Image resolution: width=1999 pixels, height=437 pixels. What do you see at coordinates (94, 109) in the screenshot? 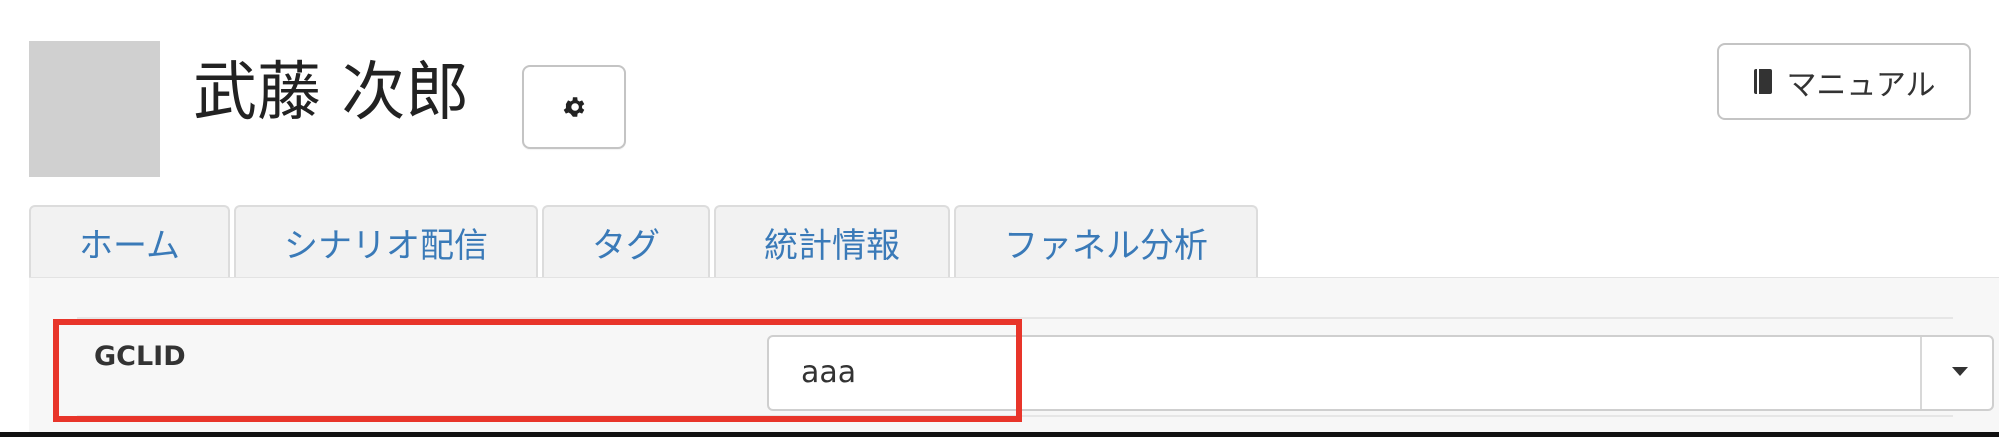
I see `avatar` at bounding box center [94, 109].